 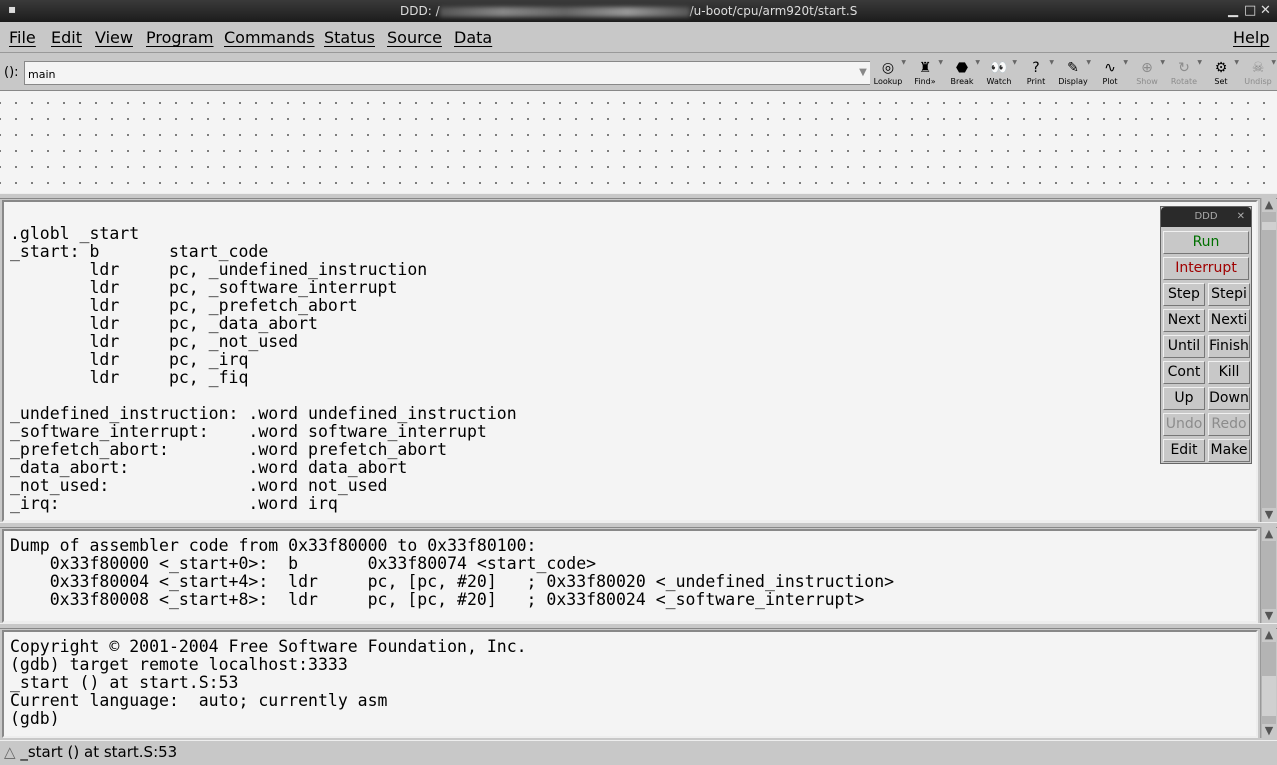 I want to click on command-tool-titlebar: DDD ✕, so click(x=1206, y=217).